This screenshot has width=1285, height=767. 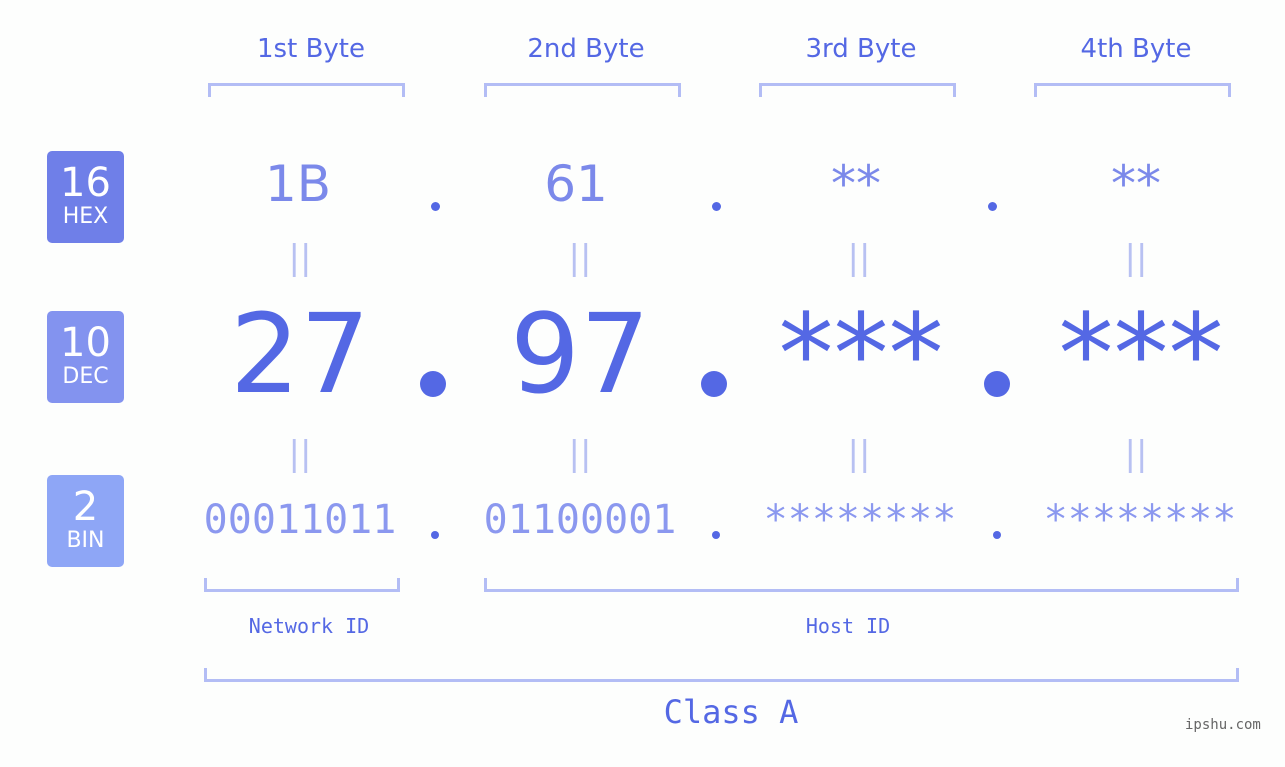 I want to click on hex-value-2: 61, so click(x=576, y=184).